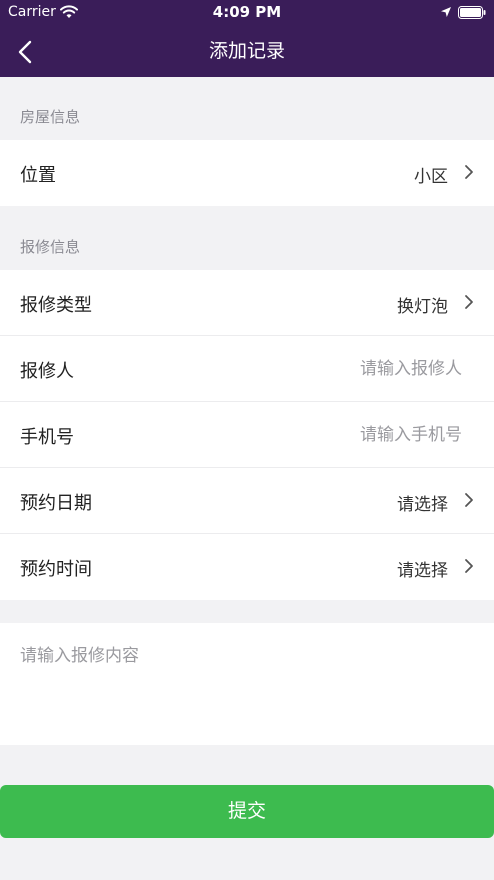  Describe the element at coordinates (38, 175) in the screenshot. I see `location-label: 位置` at that location.